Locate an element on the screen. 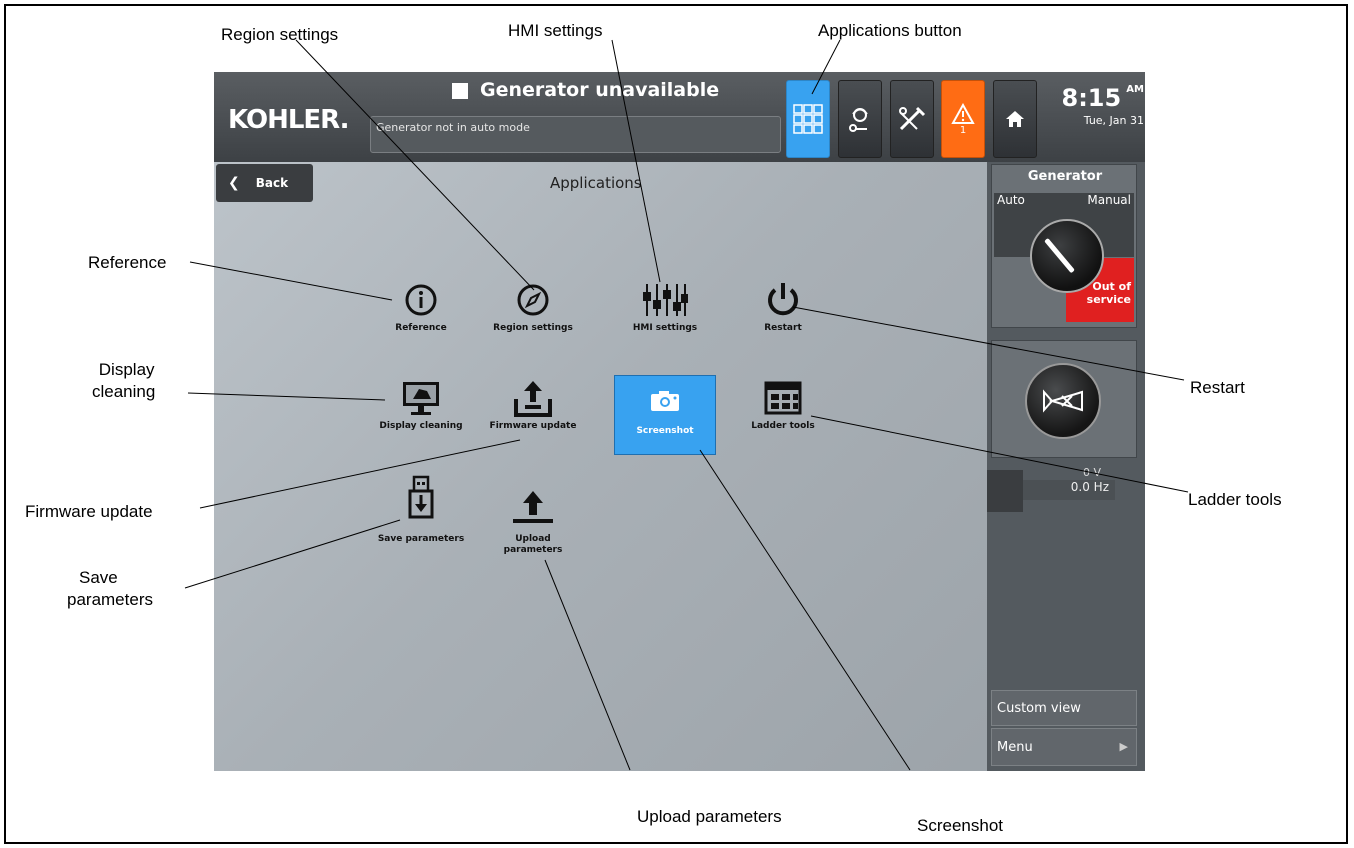  compass-icon is located at coordinates (533, 300).